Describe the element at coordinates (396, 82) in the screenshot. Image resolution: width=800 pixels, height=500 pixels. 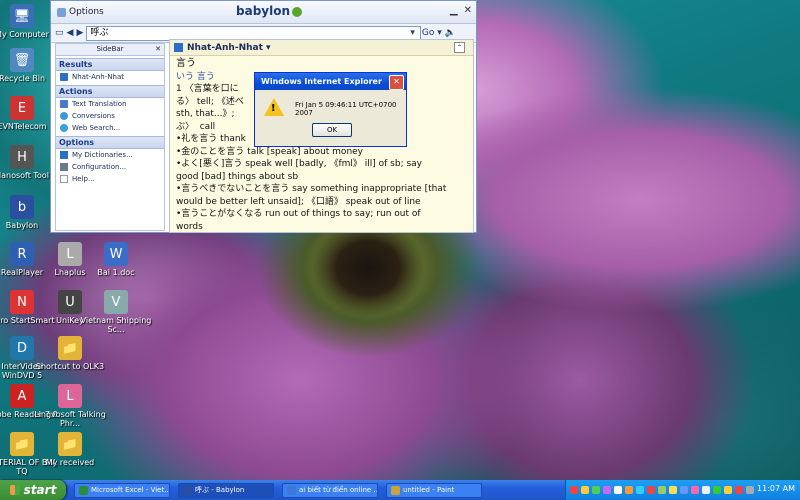
I see `dialog-close-icon: ✕` at that location.